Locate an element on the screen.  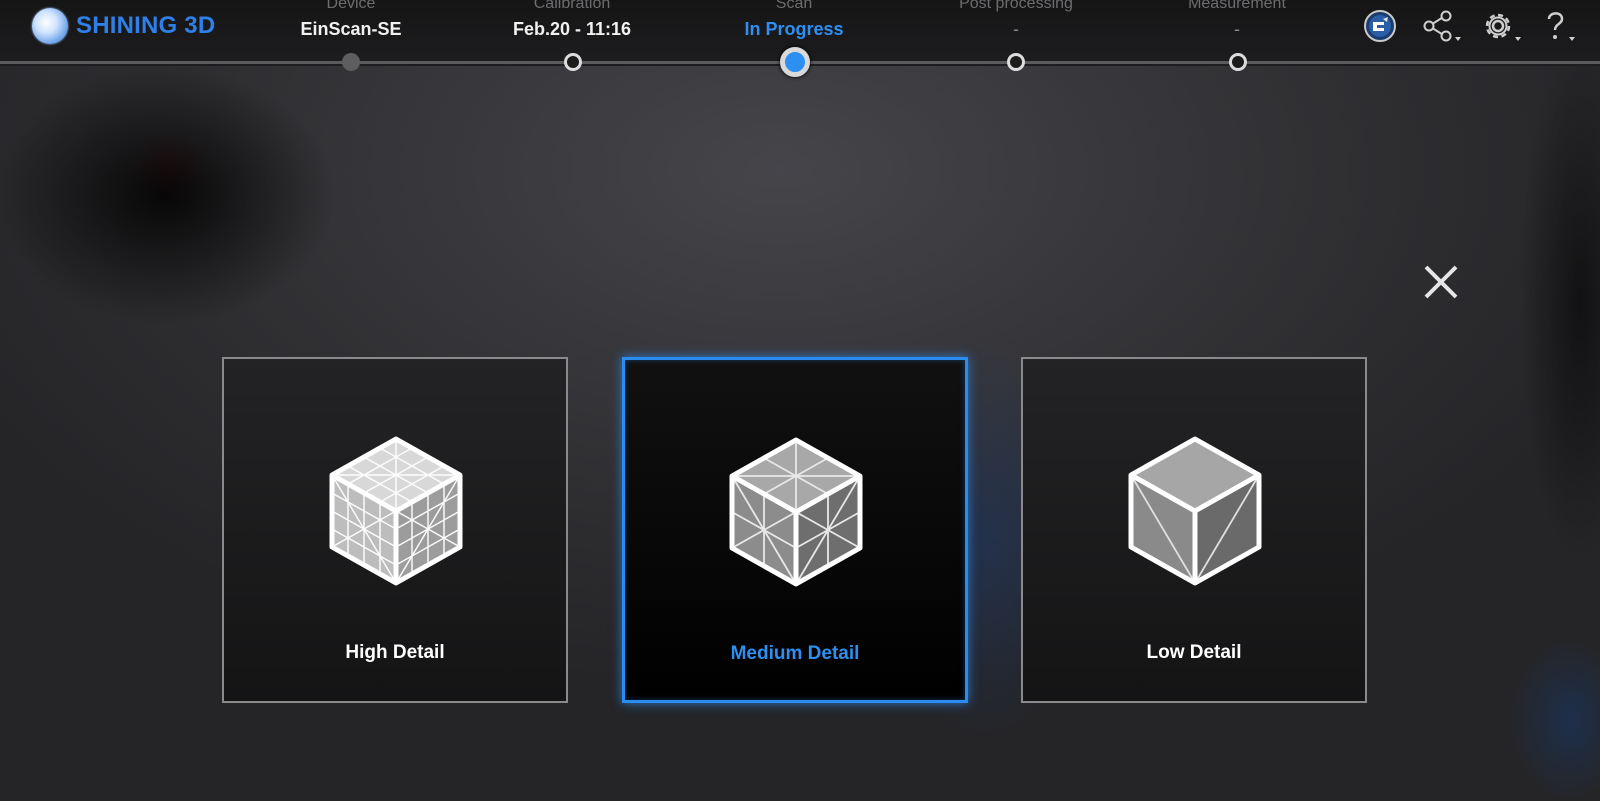
brand-logo: SHINING 3D is located at coordinates (123, 26).